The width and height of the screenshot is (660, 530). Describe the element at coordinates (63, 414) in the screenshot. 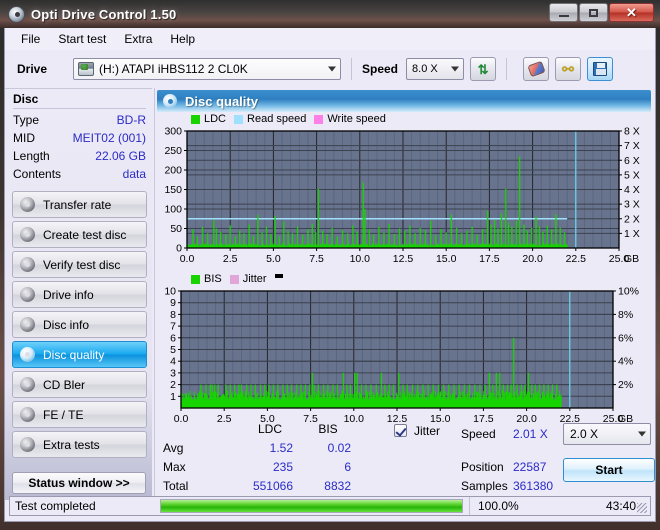

I see `sidebar-item-label: FE / TE` at that location.